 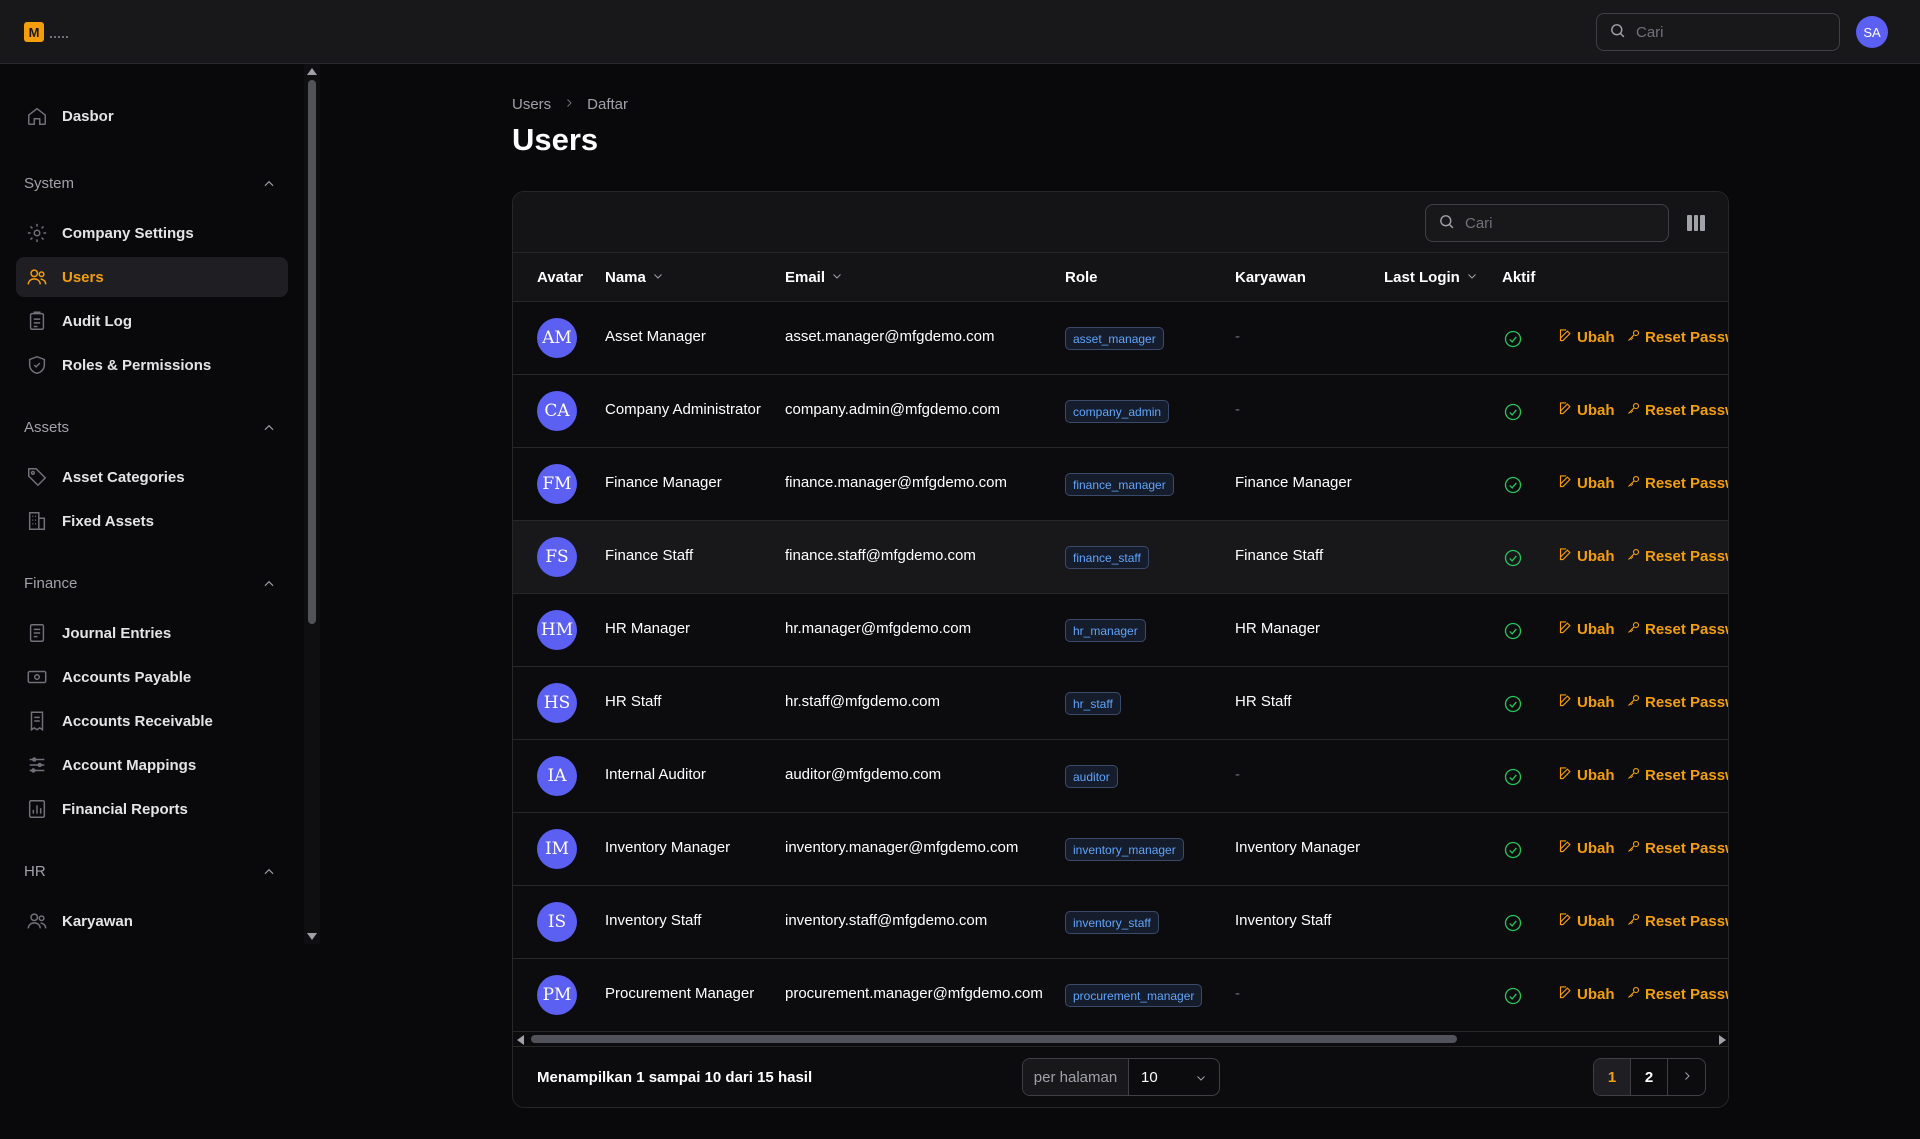 I want to click on sidebar-item-fixed-assets: Fixed Assets, so click(x=152, y=521).